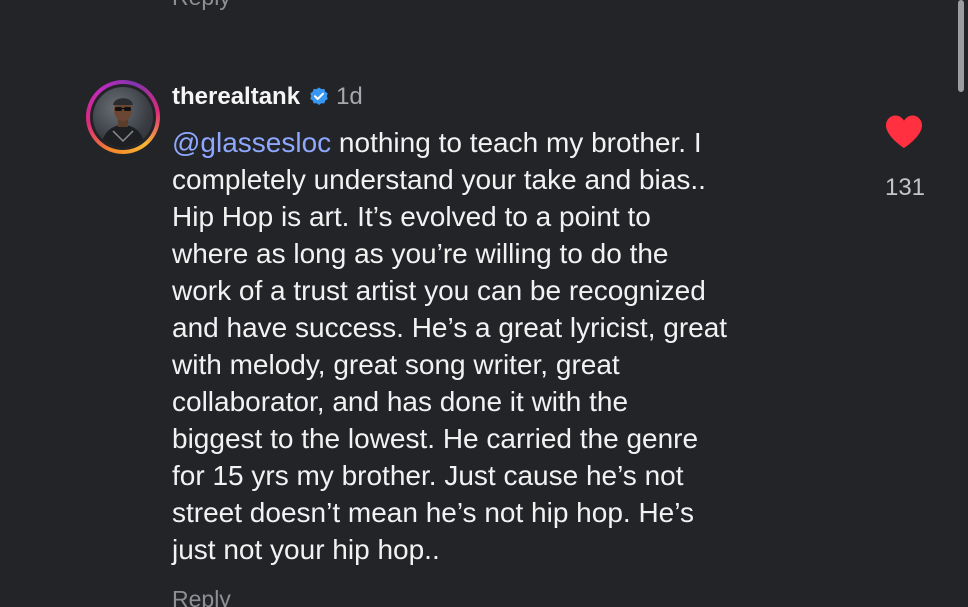  What do you see at coordinates (961, 46) in the screenshot?
I see `scrollbar` at bounding box center [961, 46].